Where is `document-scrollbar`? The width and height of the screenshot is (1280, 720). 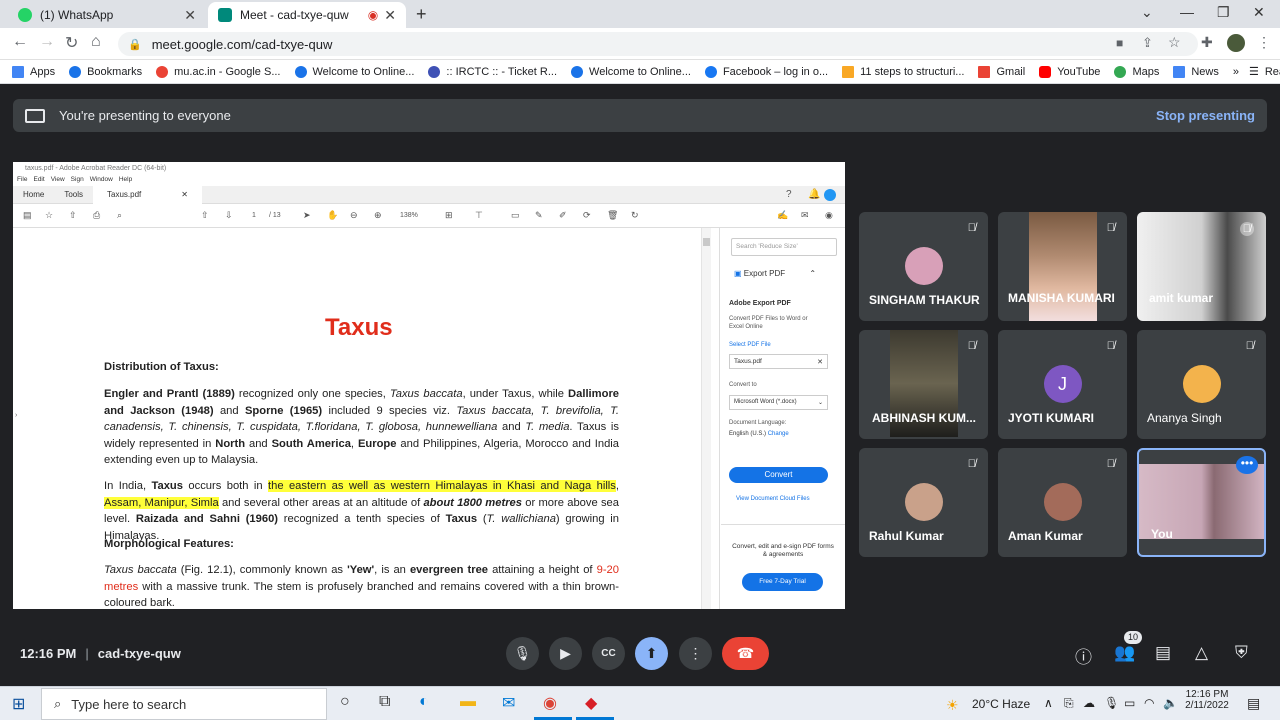 document-scrollbar is located at coordinates (706, 418).